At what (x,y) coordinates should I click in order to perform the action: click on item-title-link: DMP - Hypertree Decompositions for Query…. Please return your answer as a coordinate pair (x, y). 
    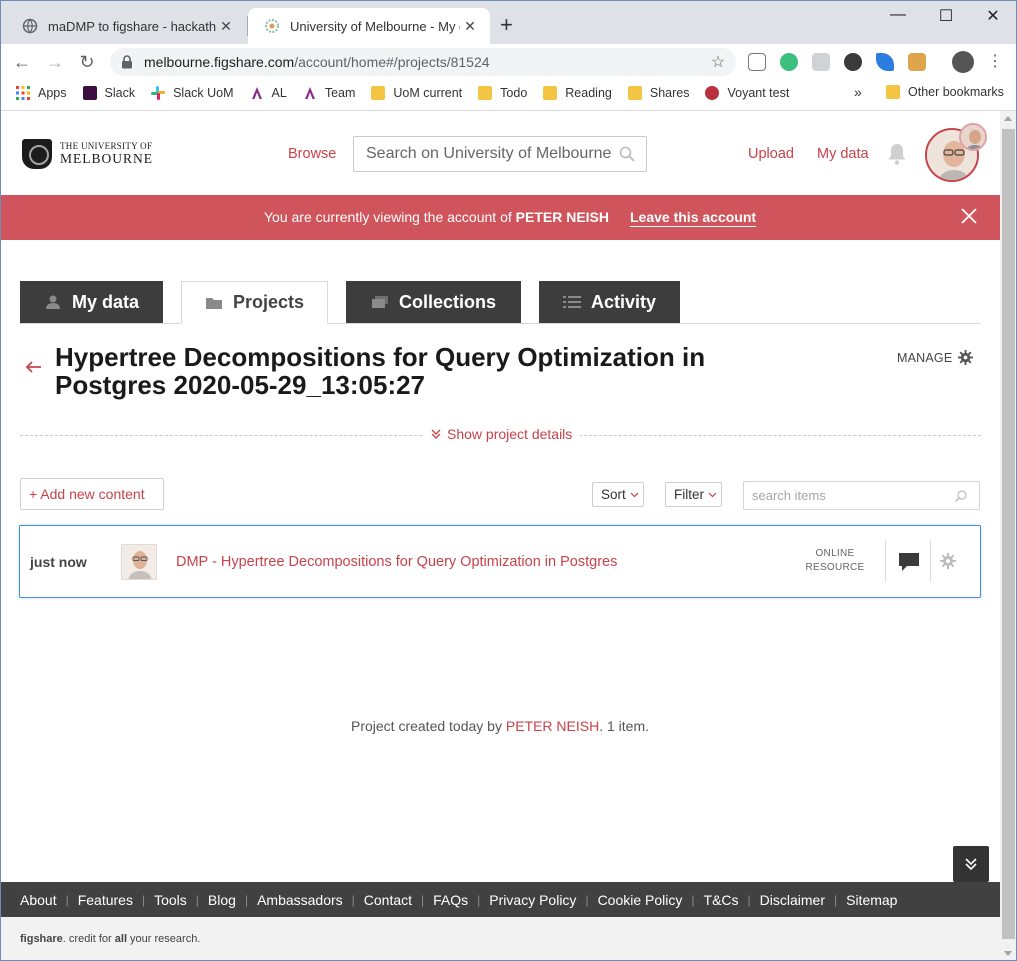
    Looking at the image, I should click on (396, 562).